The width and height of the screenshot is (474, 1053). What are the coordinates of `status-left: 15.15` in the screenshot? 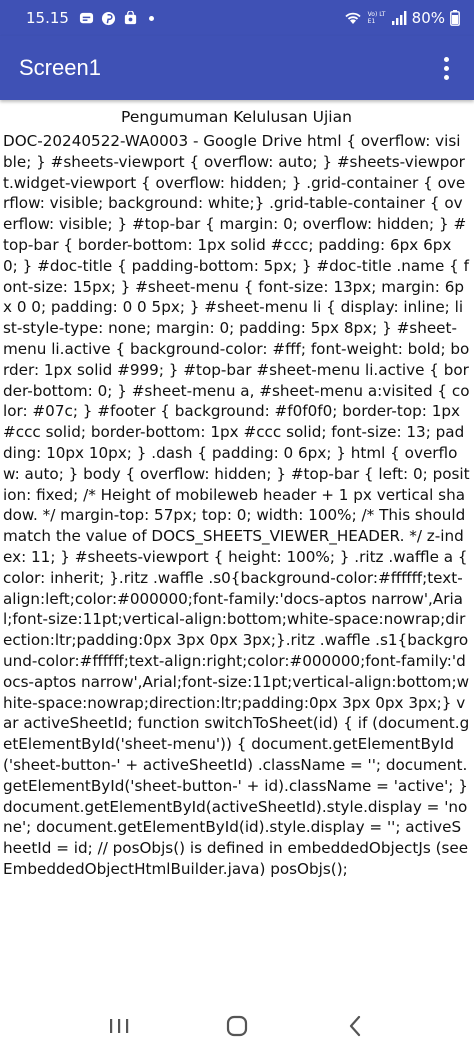 It's located at (90, 18).